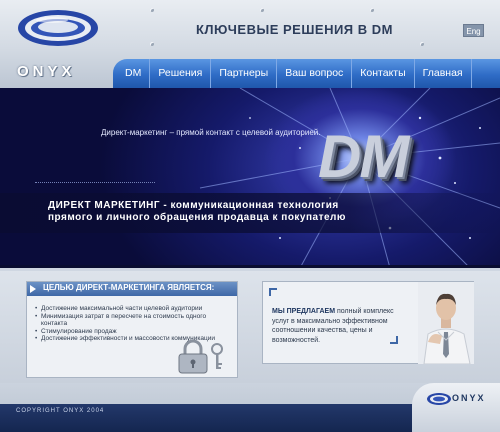 The image size is (500, 432). I want to click on padlock-icon, so click(200, 356).